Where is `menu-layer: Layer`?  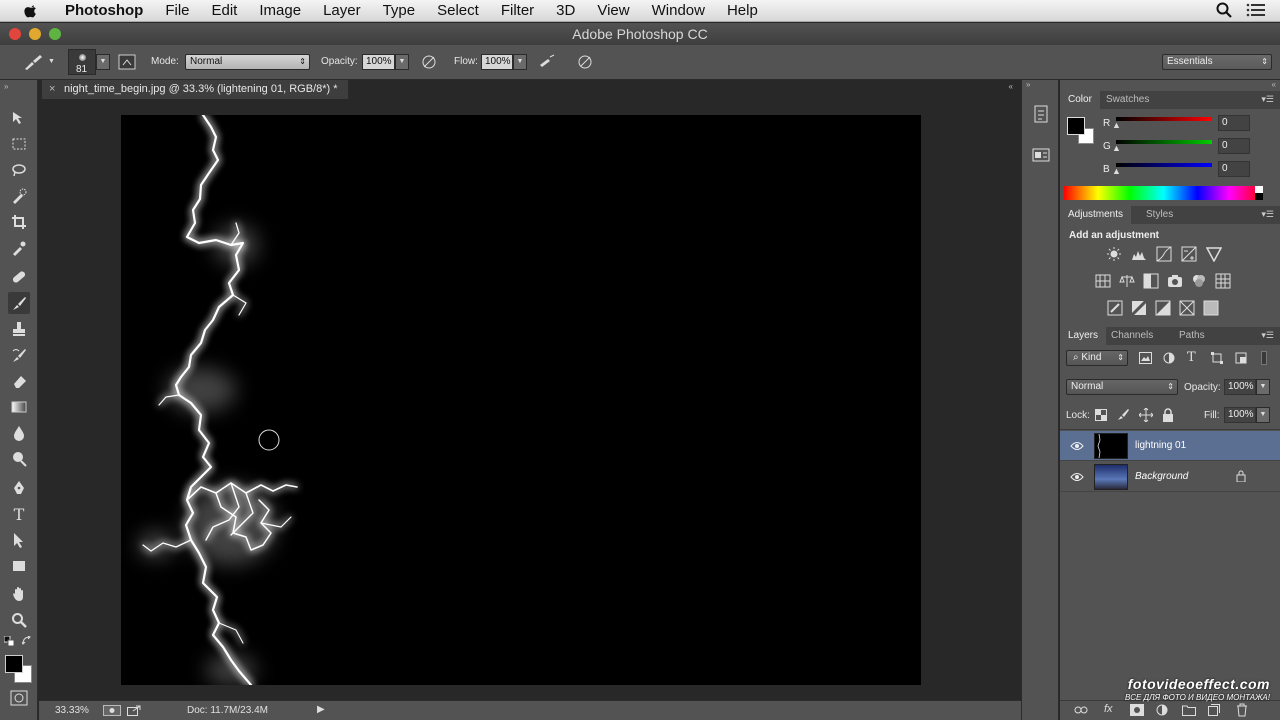
menu-layer: Layer is located at coordinates (342, 11).